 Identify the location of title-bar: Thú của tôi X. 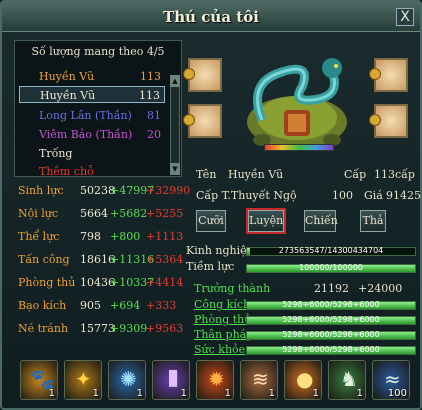
(211, 17).